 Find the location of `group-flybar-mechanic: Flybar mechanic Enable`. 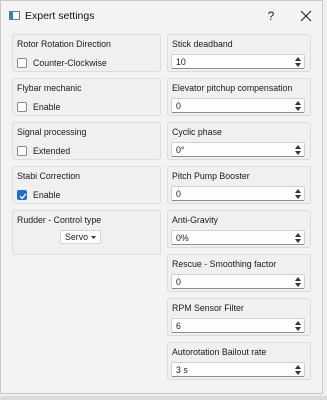

group-flybar-mechanic: Flybar mechanic Enable is located at coordinates (86, 97).